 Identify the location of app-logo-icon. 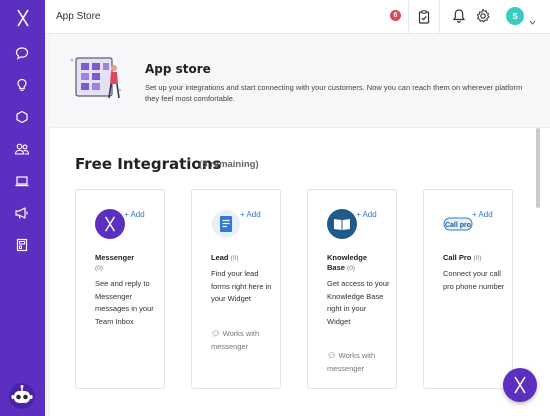
(23, 18).